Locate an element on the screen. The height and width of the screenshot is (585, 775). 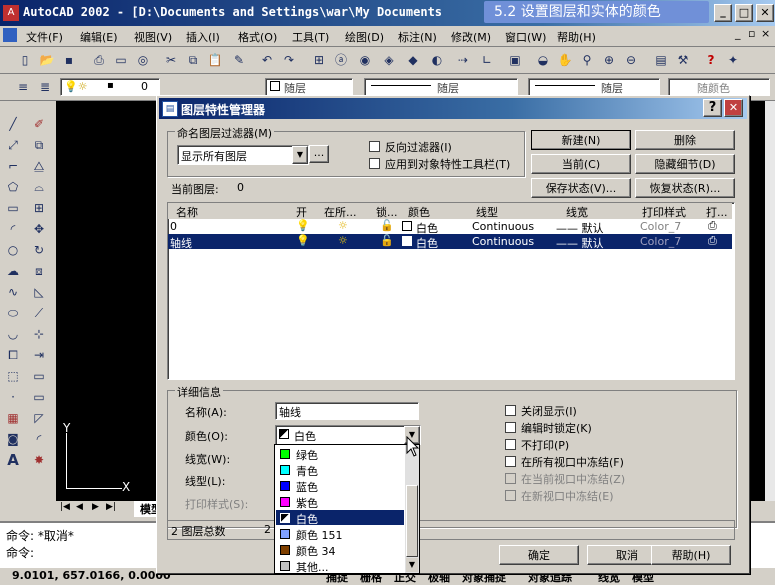
hatch-icon: ▦ is located at coordinates (13, 418).